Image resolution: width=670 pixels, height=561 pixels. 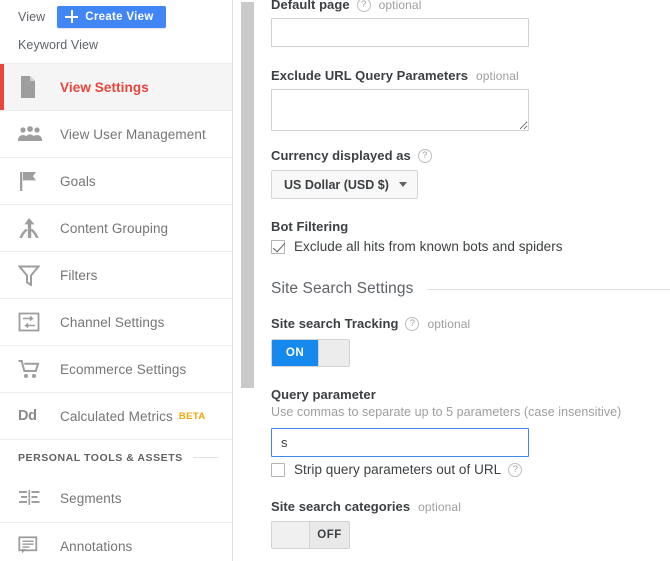 I want to click on sidebar-item-label: Filters, so click(x=79, y=275).